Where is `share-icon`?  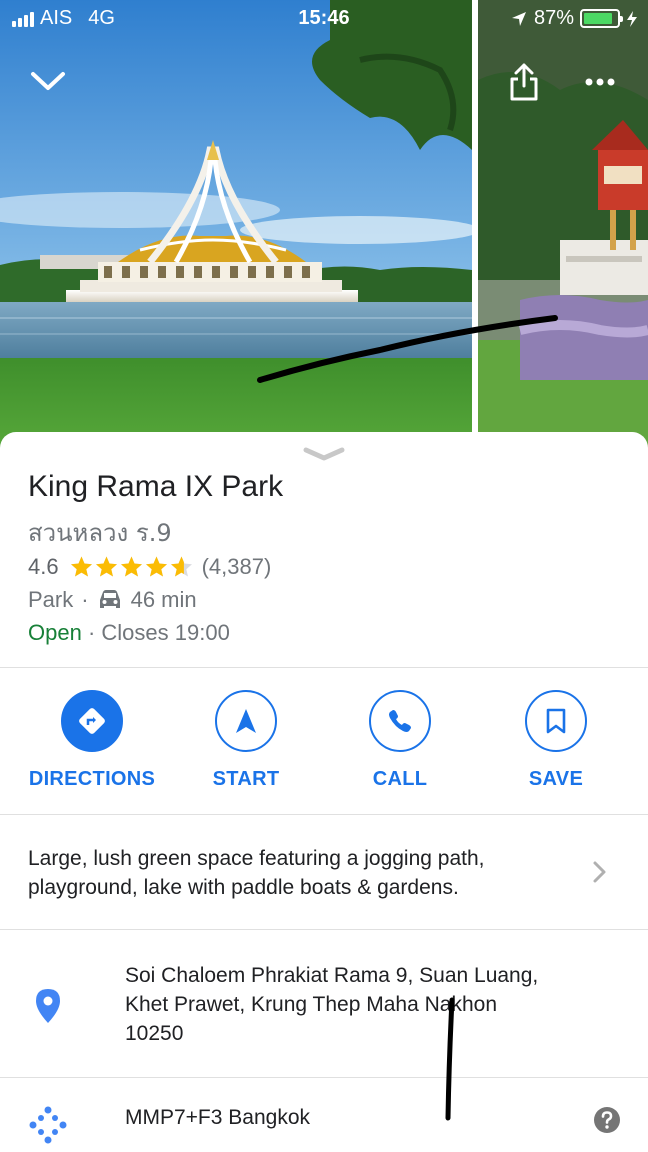
share-icon is located at coordinates (524, 82).